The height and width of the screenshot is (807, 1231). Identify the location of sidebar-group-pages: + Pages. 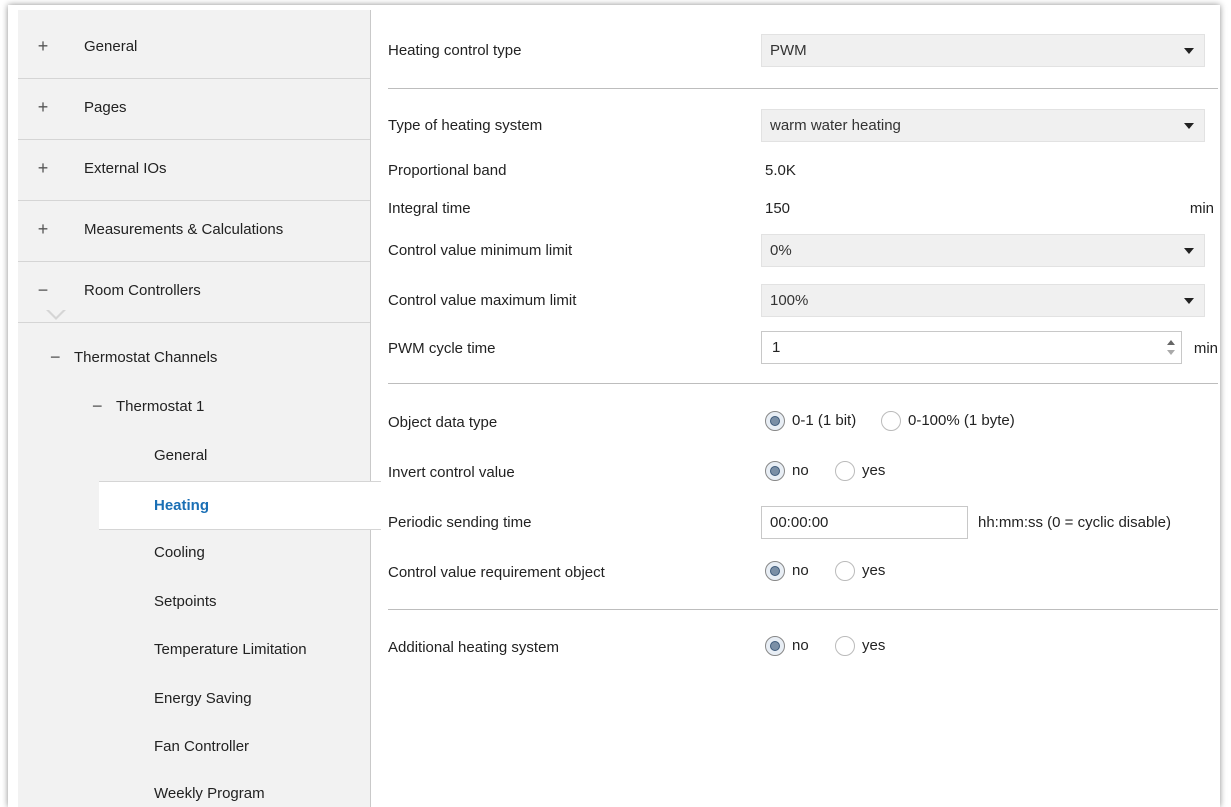
(194, 109).